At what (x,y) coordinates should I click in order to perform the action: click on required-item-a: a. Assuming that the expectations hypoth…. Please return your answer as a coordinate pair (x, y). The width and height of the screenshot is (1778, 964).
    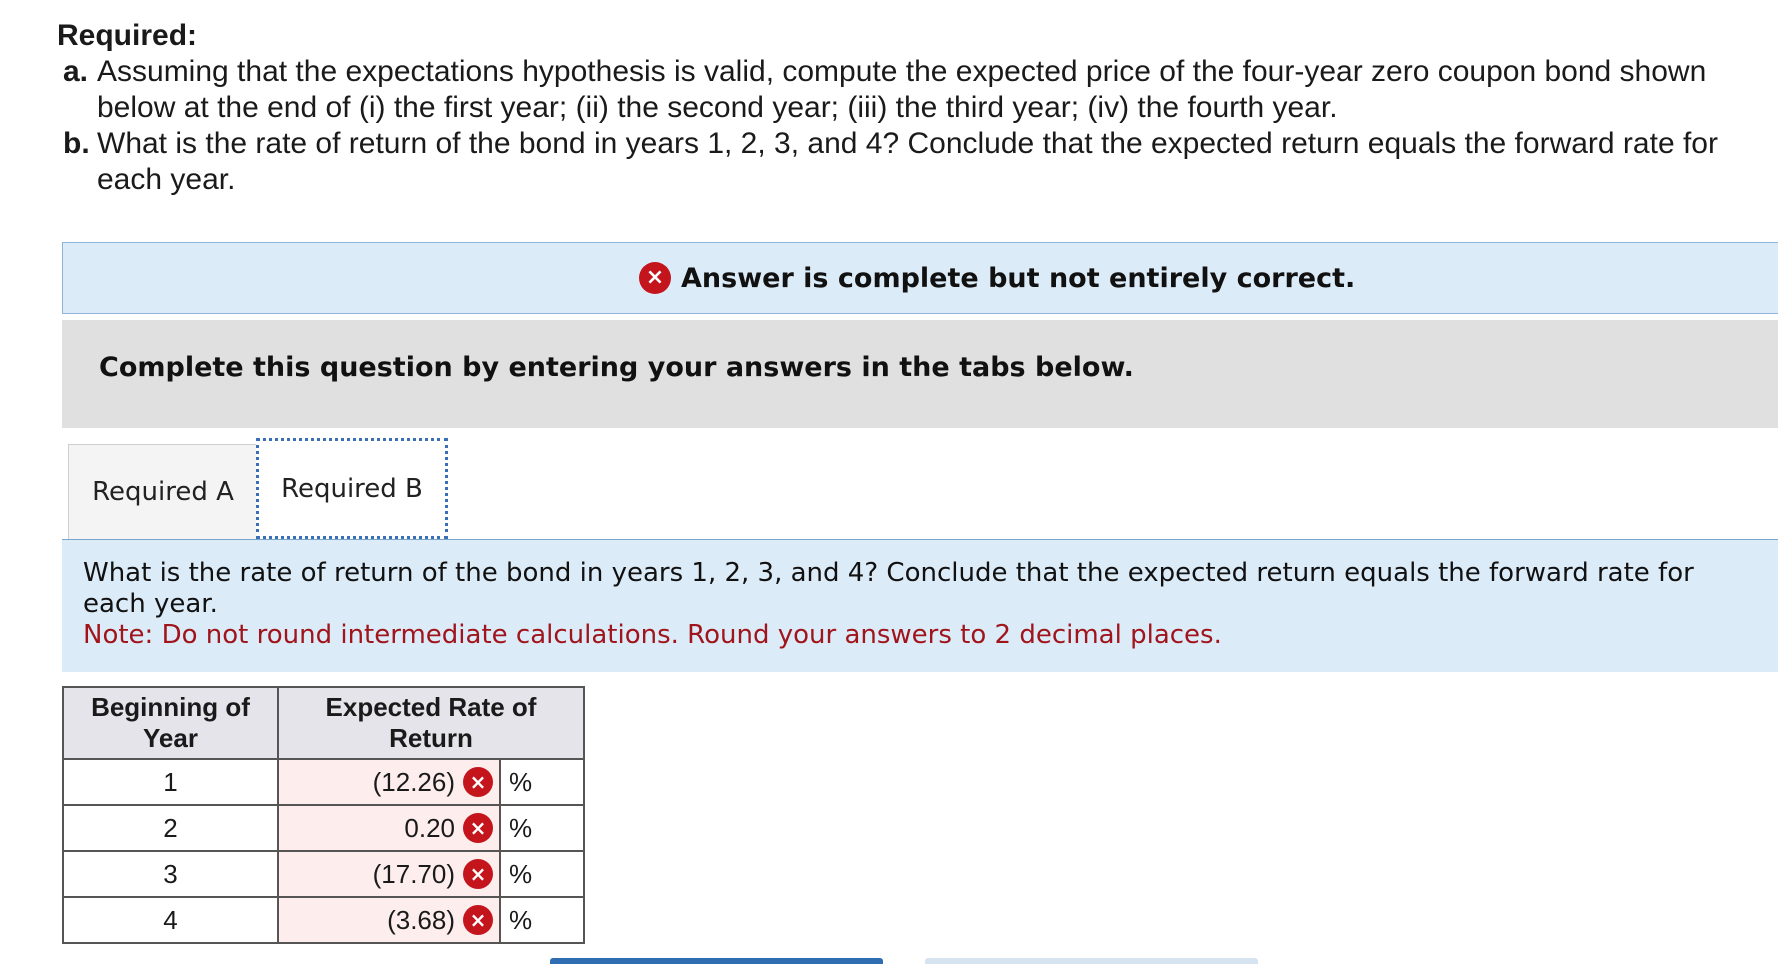
    Looking at the image, I should click on (907, 90).